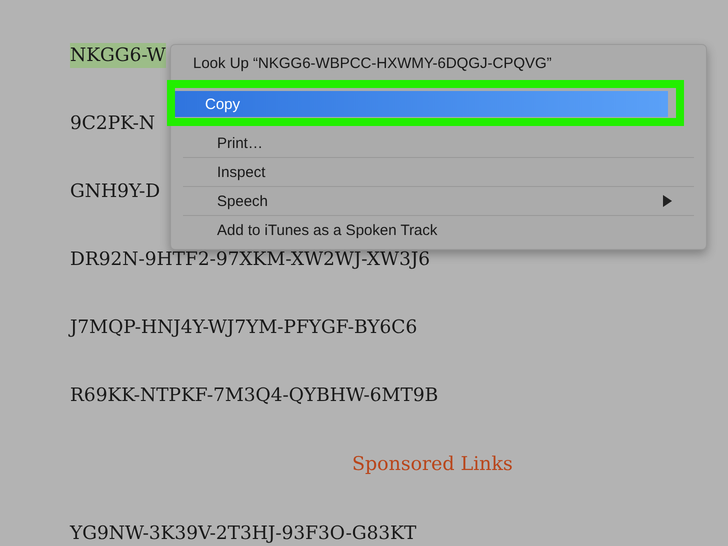 This screenshot has width=728, height=546. I want to click on menu-item: Add to iTunes as a Spoken Track, so click(438, 230).